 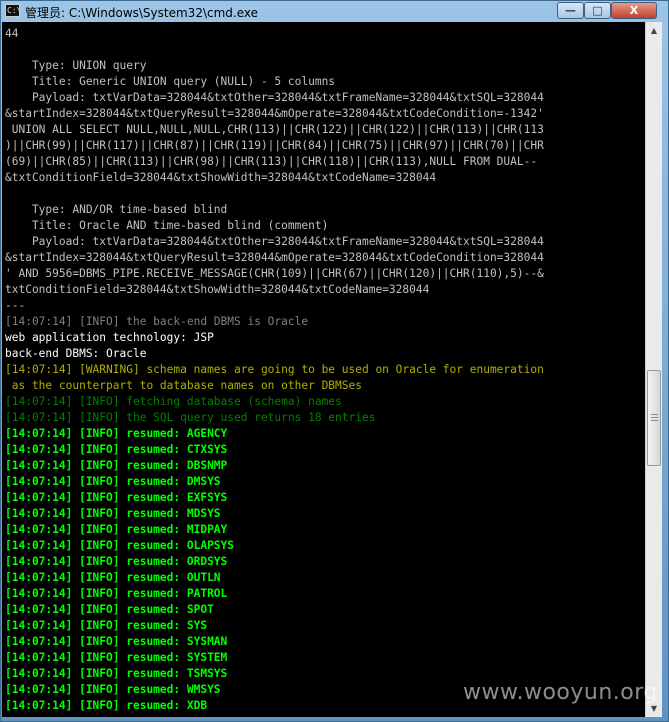 I want to click on console-line: [14:07:14] [INFO] resumed: EXFSYS, so click(x=116, y=497).